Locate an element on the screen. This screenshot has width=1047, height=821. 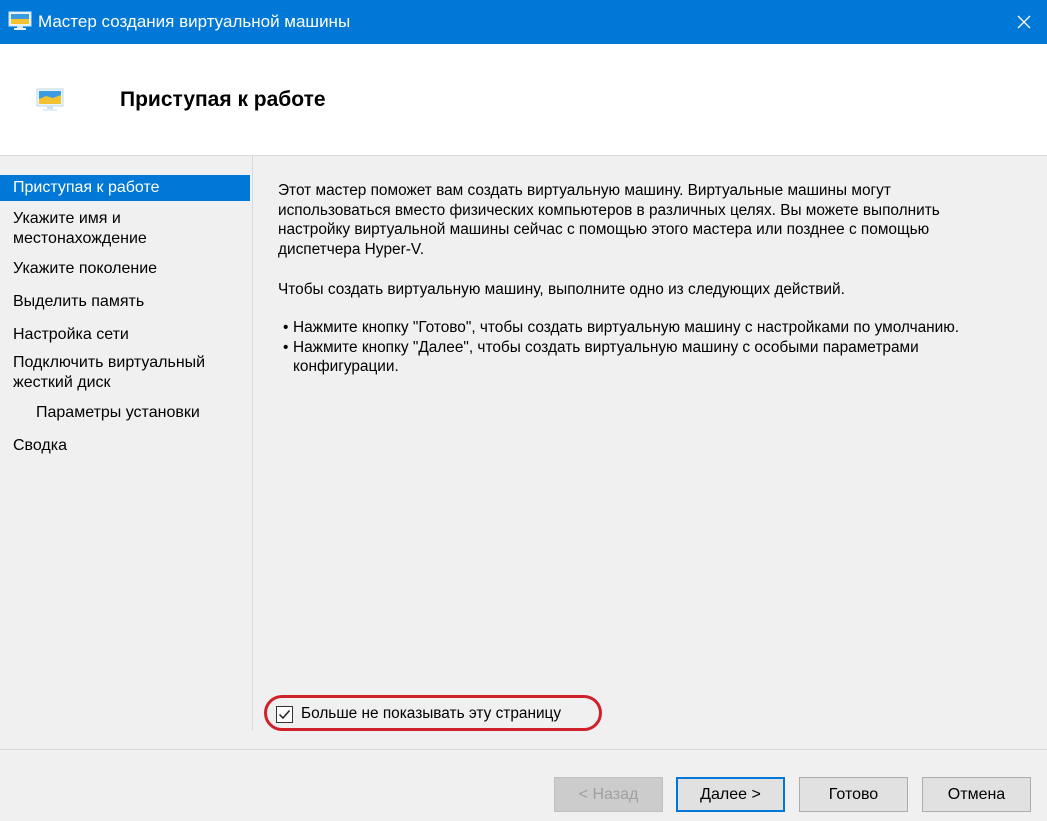
checkbox-box is located at coordinates (284, 714).